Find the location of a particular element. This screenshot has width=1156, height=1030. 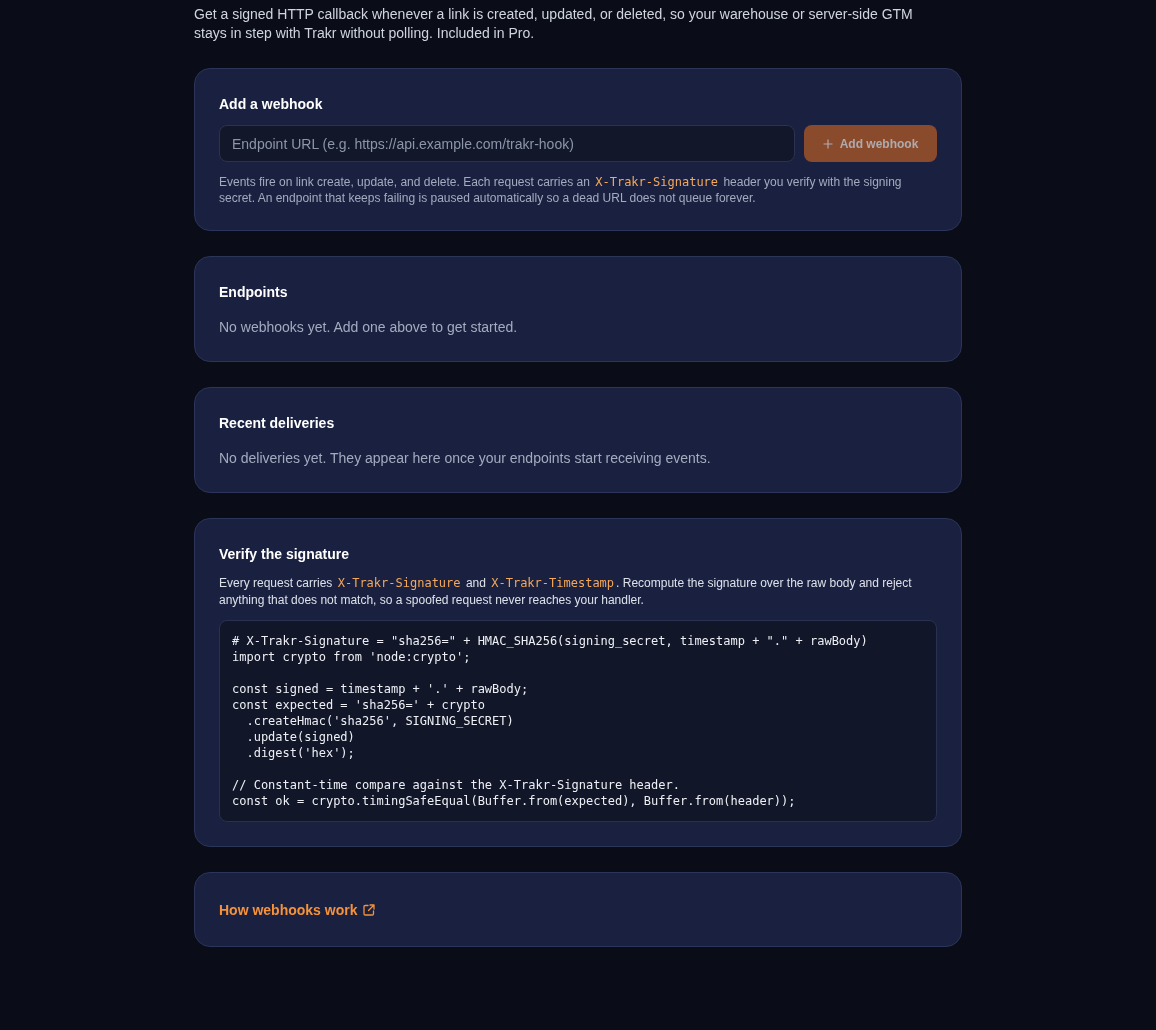

section-title: Recent deliveries is located at coordinates (277, 423).